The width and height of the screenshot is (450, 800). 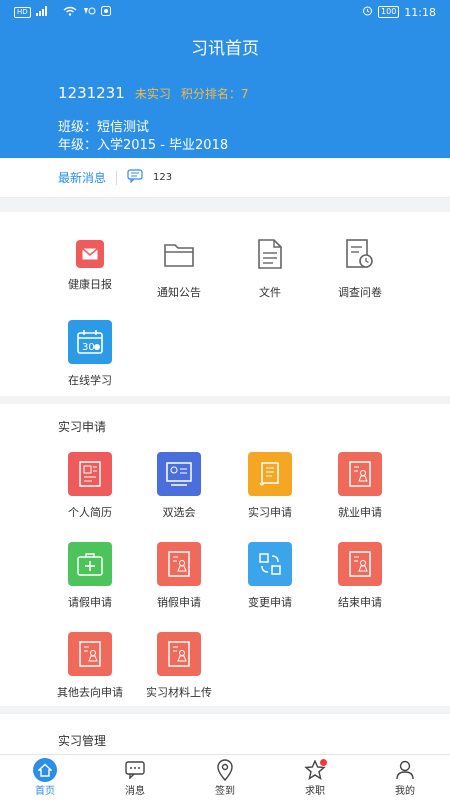 I want to click on score-rank: 积分排名：7, so click(x=214, y=94).